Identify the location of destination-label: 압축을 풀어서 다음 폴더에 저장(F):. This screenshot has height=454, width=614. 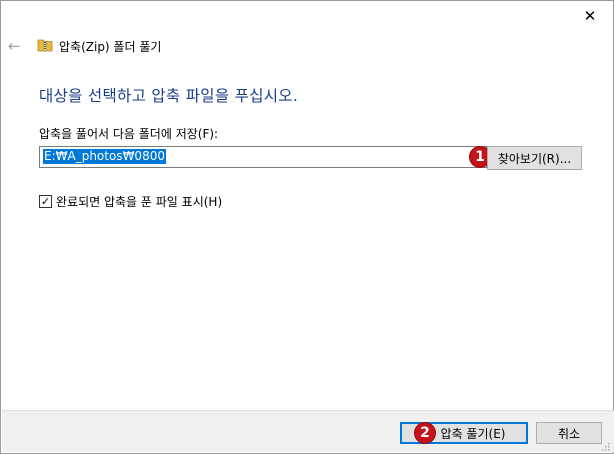
(129, 134).